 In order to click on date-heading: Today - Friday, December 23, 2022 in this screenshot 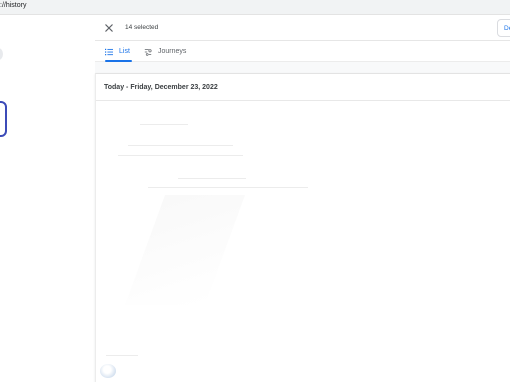, I will do `click(161, 87)`.